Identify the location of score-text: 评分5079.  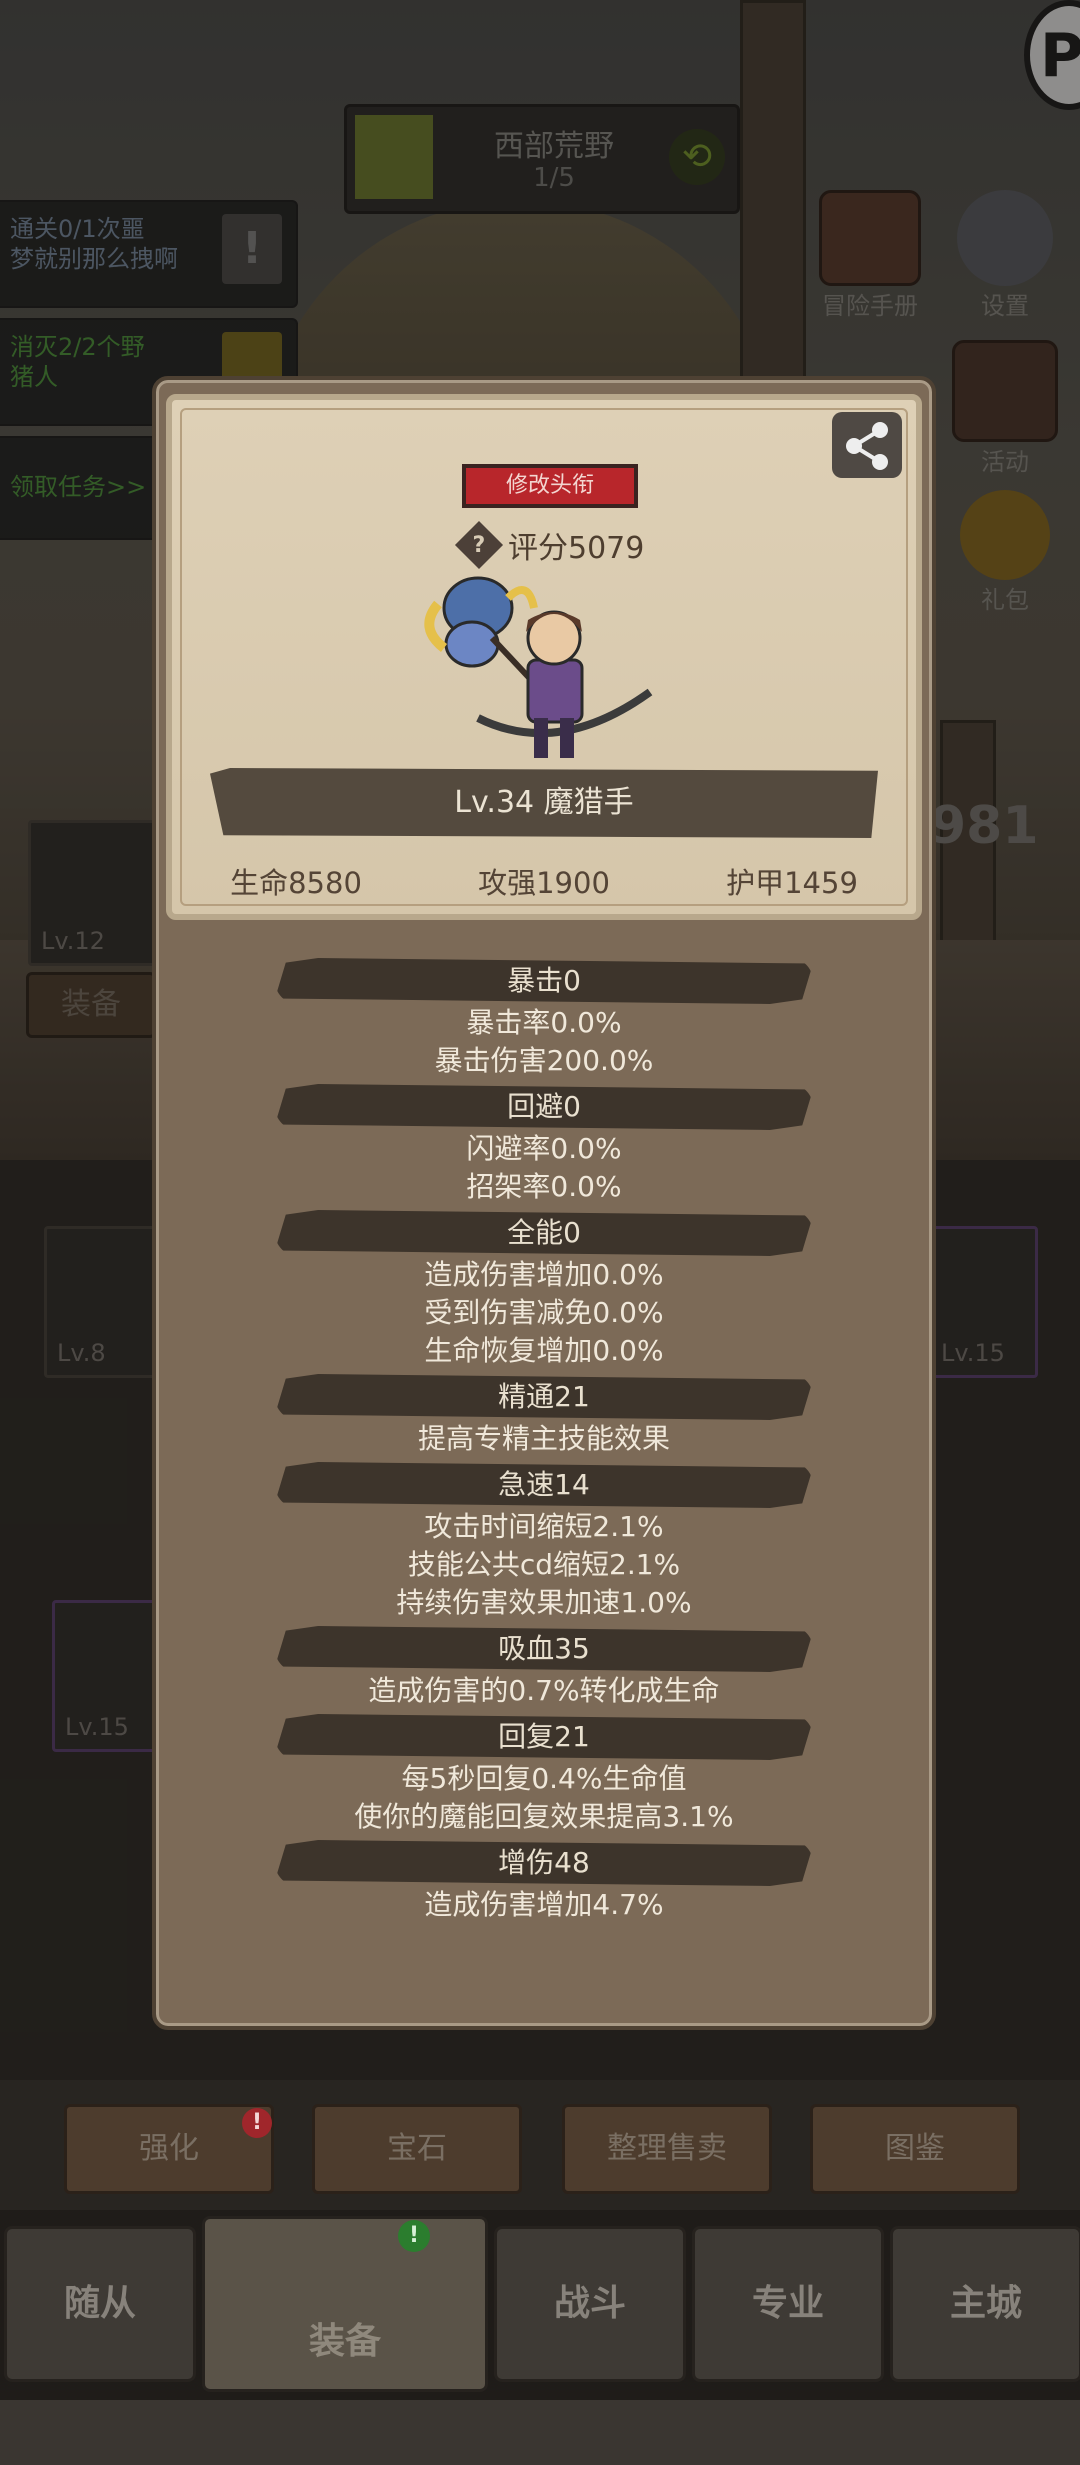
(576, 548).